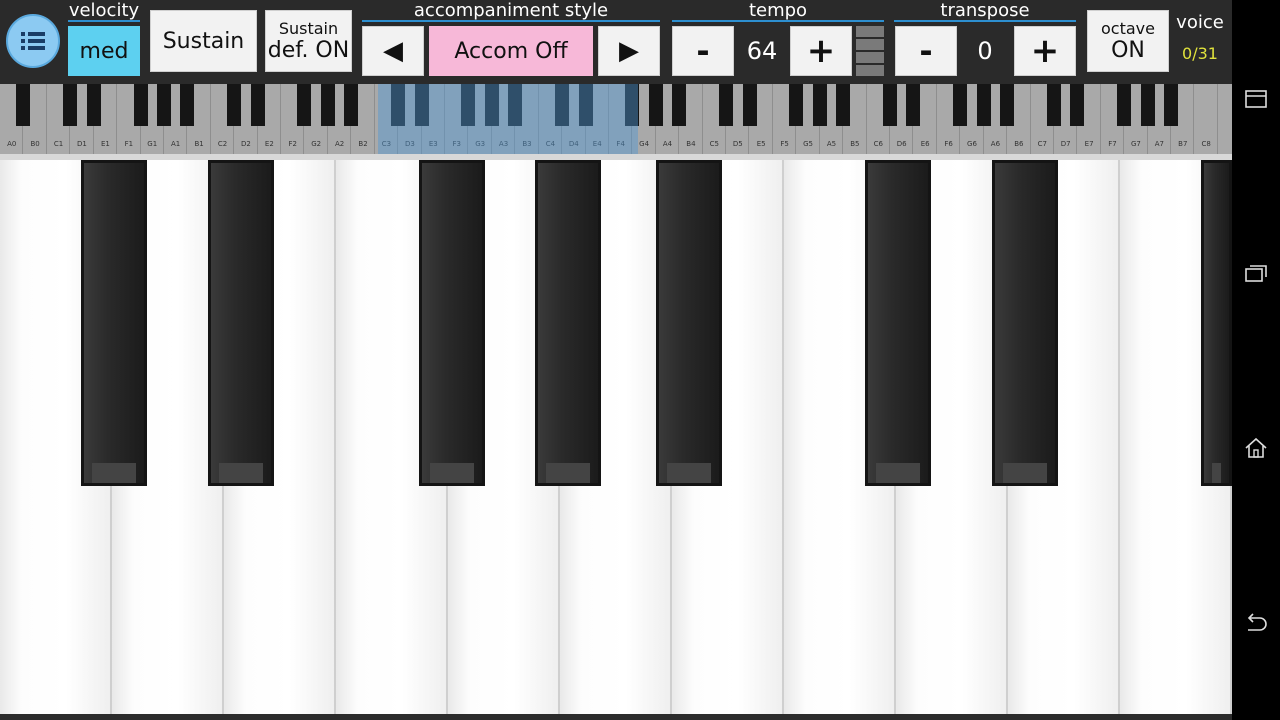 This screenshot has height=720, width=1280. Describe the element at coordinates (762, 51) in the screenshot. I see `tempo-value: 64` at that location.